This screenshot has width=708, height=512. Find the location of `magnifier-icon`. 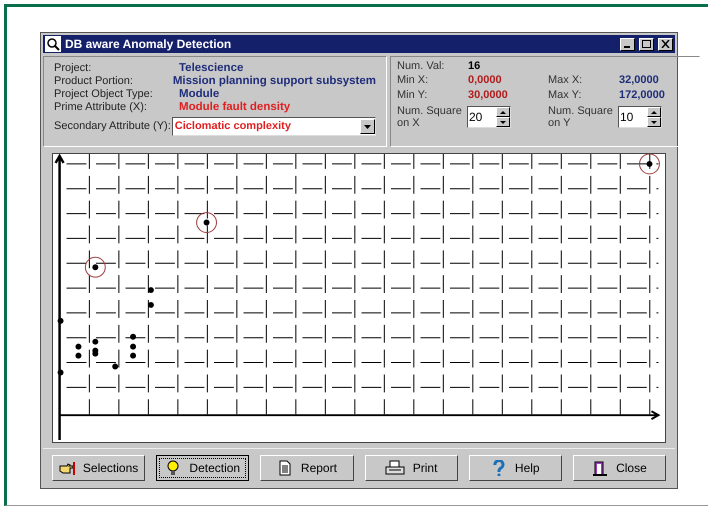

magnifier-icon is located at coordinates (53, 44).